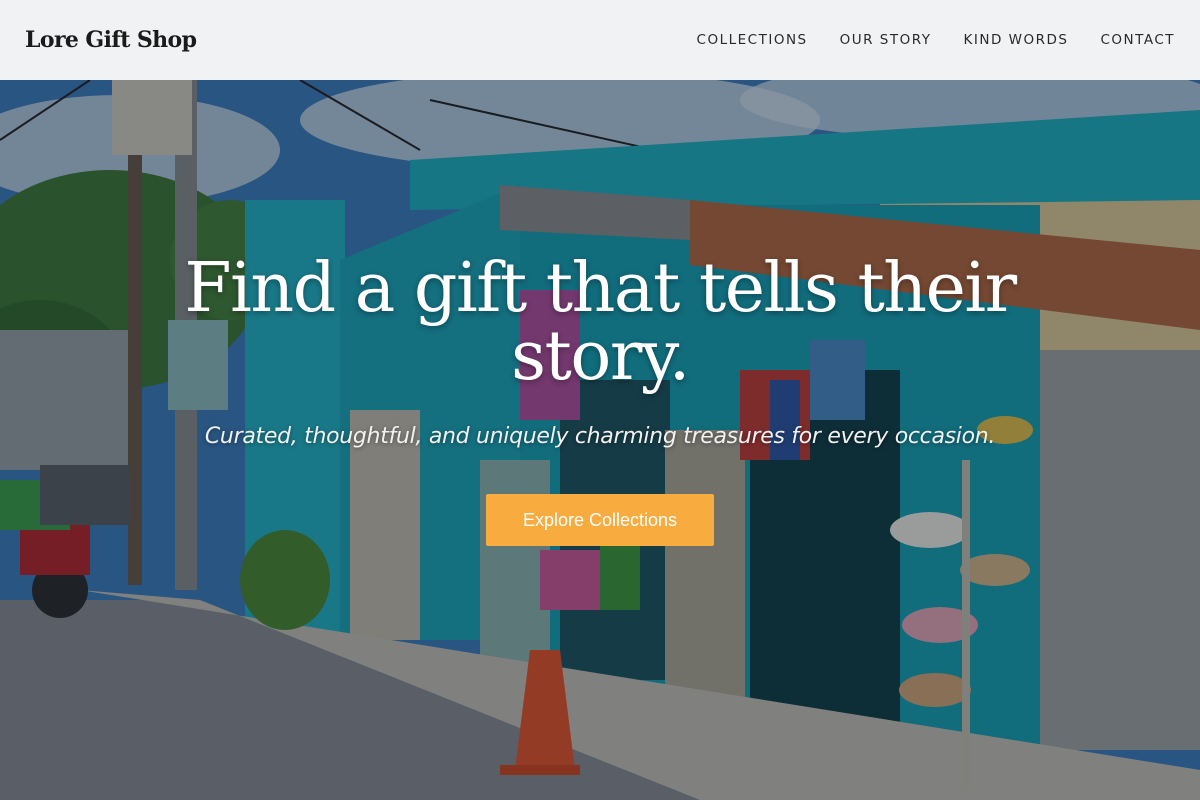 Image resolution: width=1200 pixels, height=800 pixels. What do you see at coordinates (600, 356) in the screenshot?
I see `hero-heading-line-2: story.` at bounding box center [600, 356].